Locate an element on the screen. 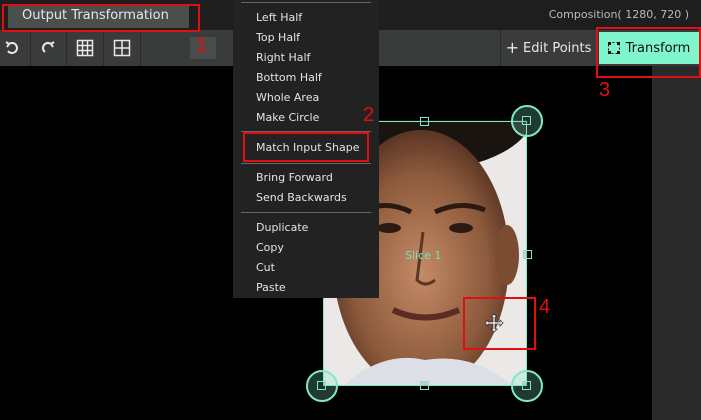  menu-item-paste: Paste is located at coordinates (271, 287).